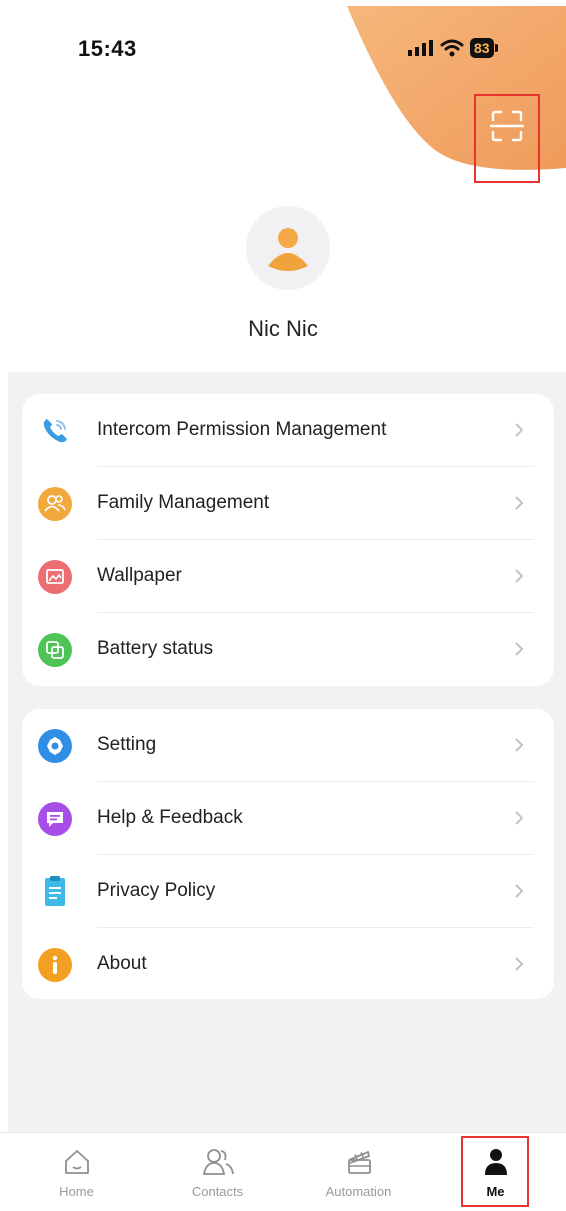 The height and width of the screenshot is (1211, 566). Describe the element at coordinates (288, 963) in the screenshot. I see `menu-item-about: About` at that location.